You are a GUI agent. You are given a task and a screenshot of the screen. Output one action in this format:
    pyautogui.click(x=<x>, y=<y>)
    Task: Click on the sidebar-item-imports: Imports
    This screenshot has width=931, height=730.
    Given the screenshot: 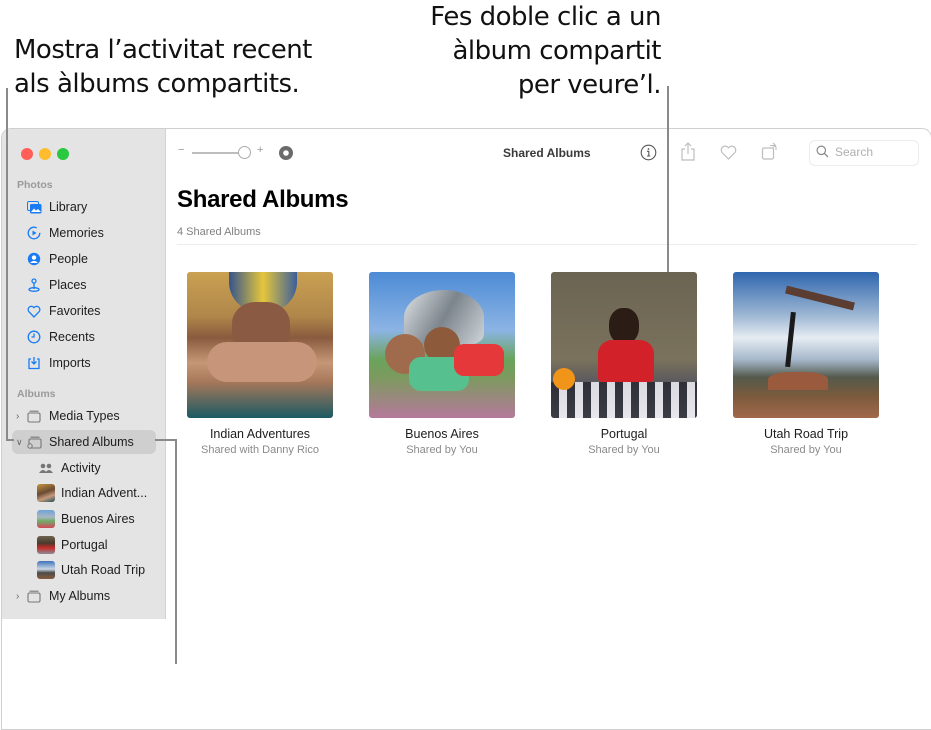 What is the action you would take?
    pyautogui.click(x=95, y=363)
    